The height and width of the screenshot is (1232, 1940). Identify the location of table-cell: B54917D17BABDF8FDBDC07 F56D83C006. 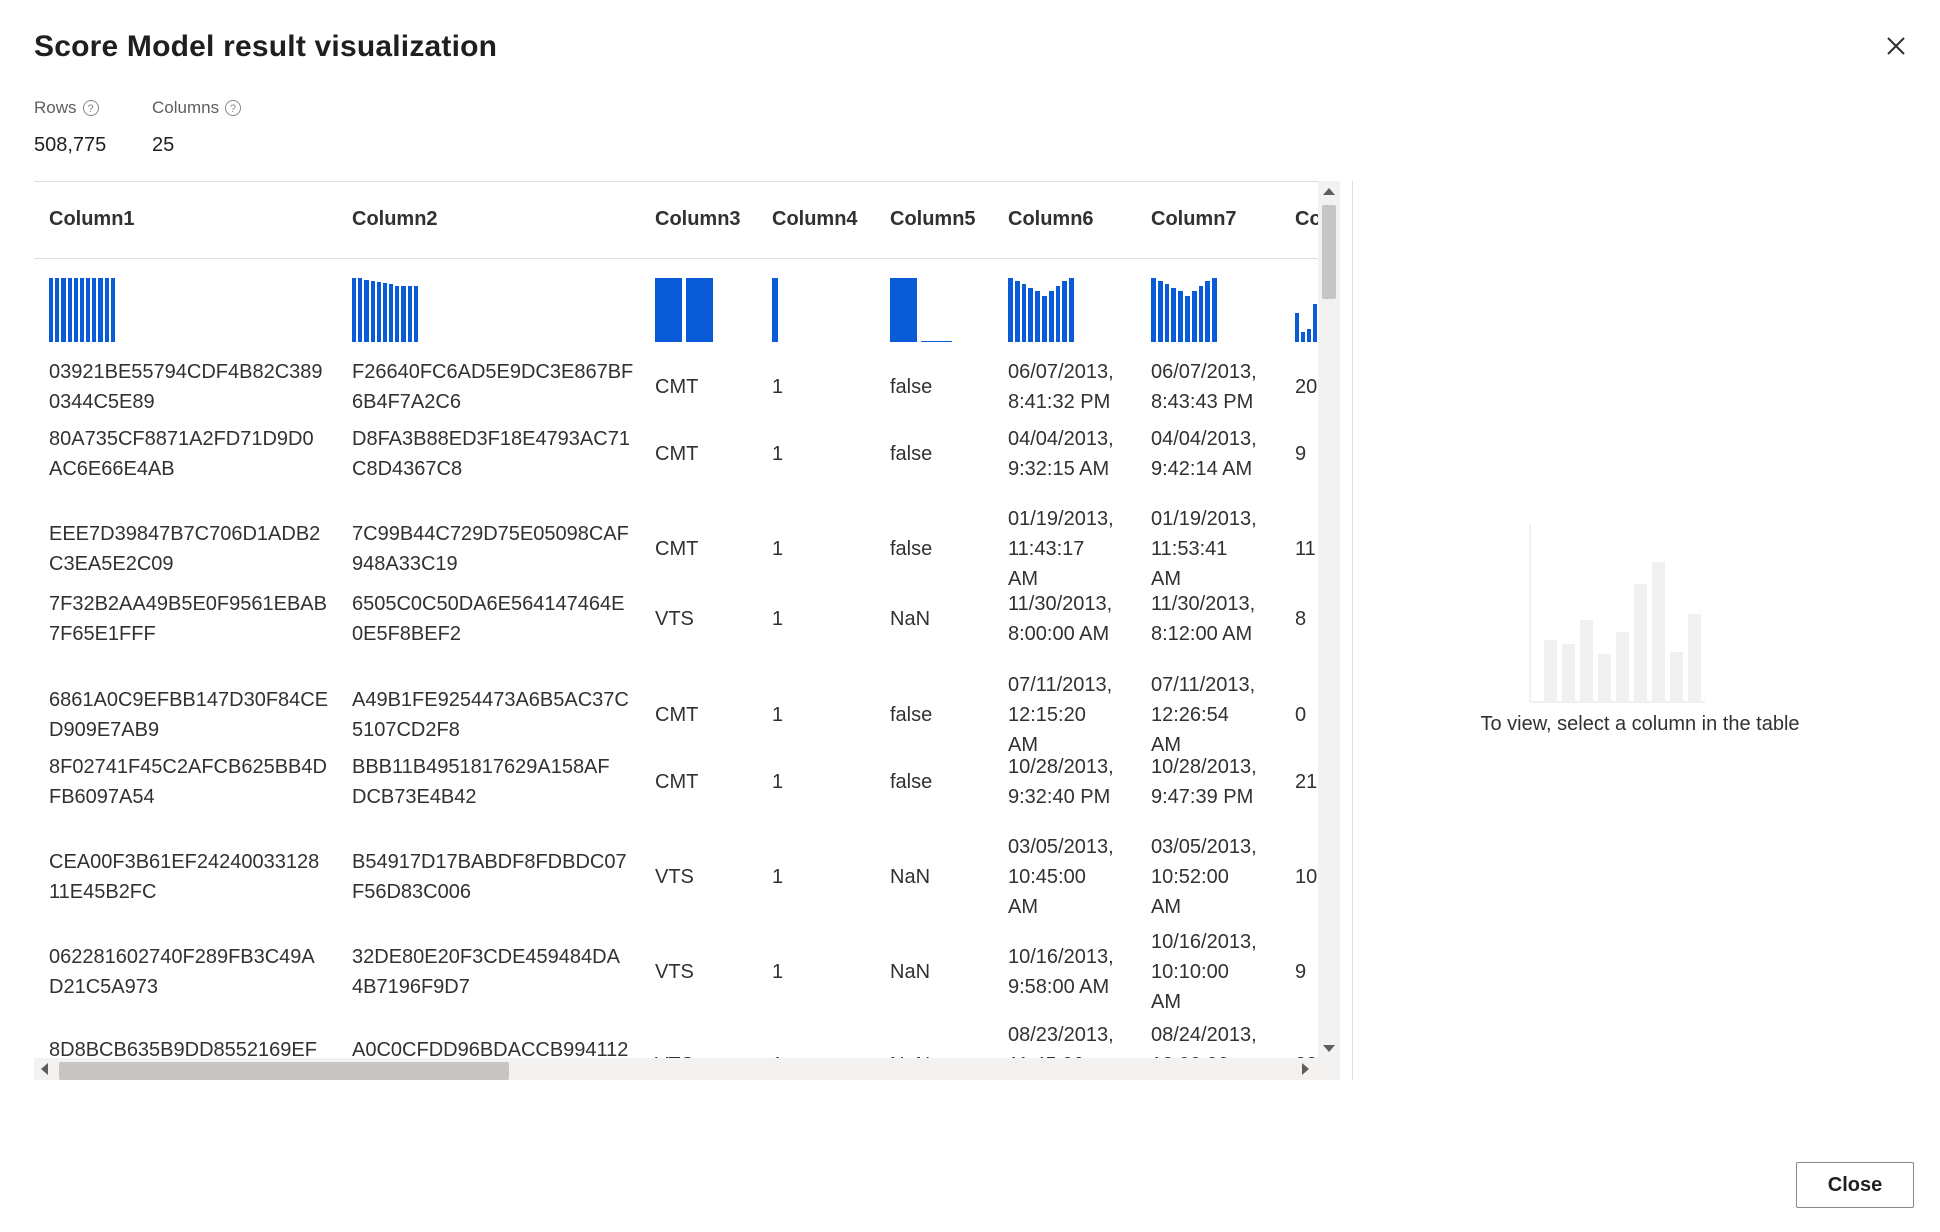
(489, 877).